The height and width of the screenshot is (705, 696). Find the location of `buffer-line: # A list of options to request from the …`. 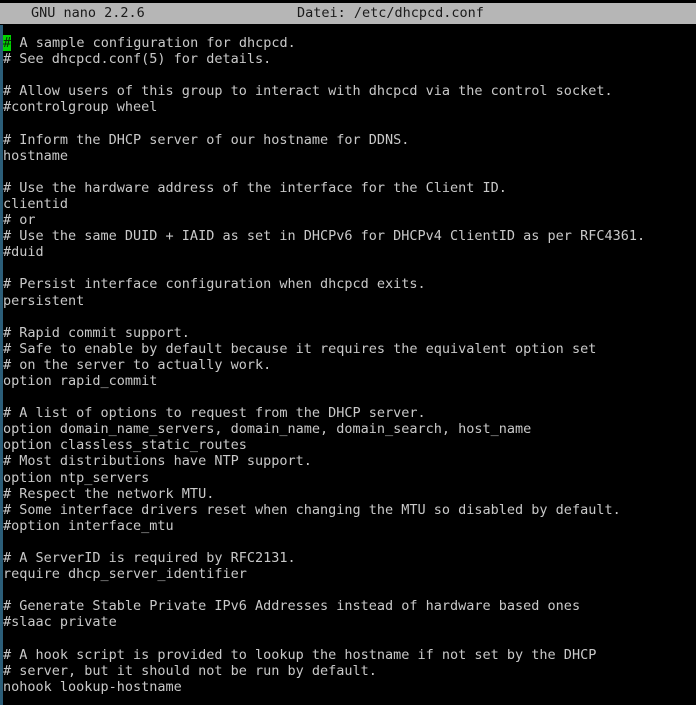

buffer-line: # A list of options to request from the … is located at coordinates (349, 413).